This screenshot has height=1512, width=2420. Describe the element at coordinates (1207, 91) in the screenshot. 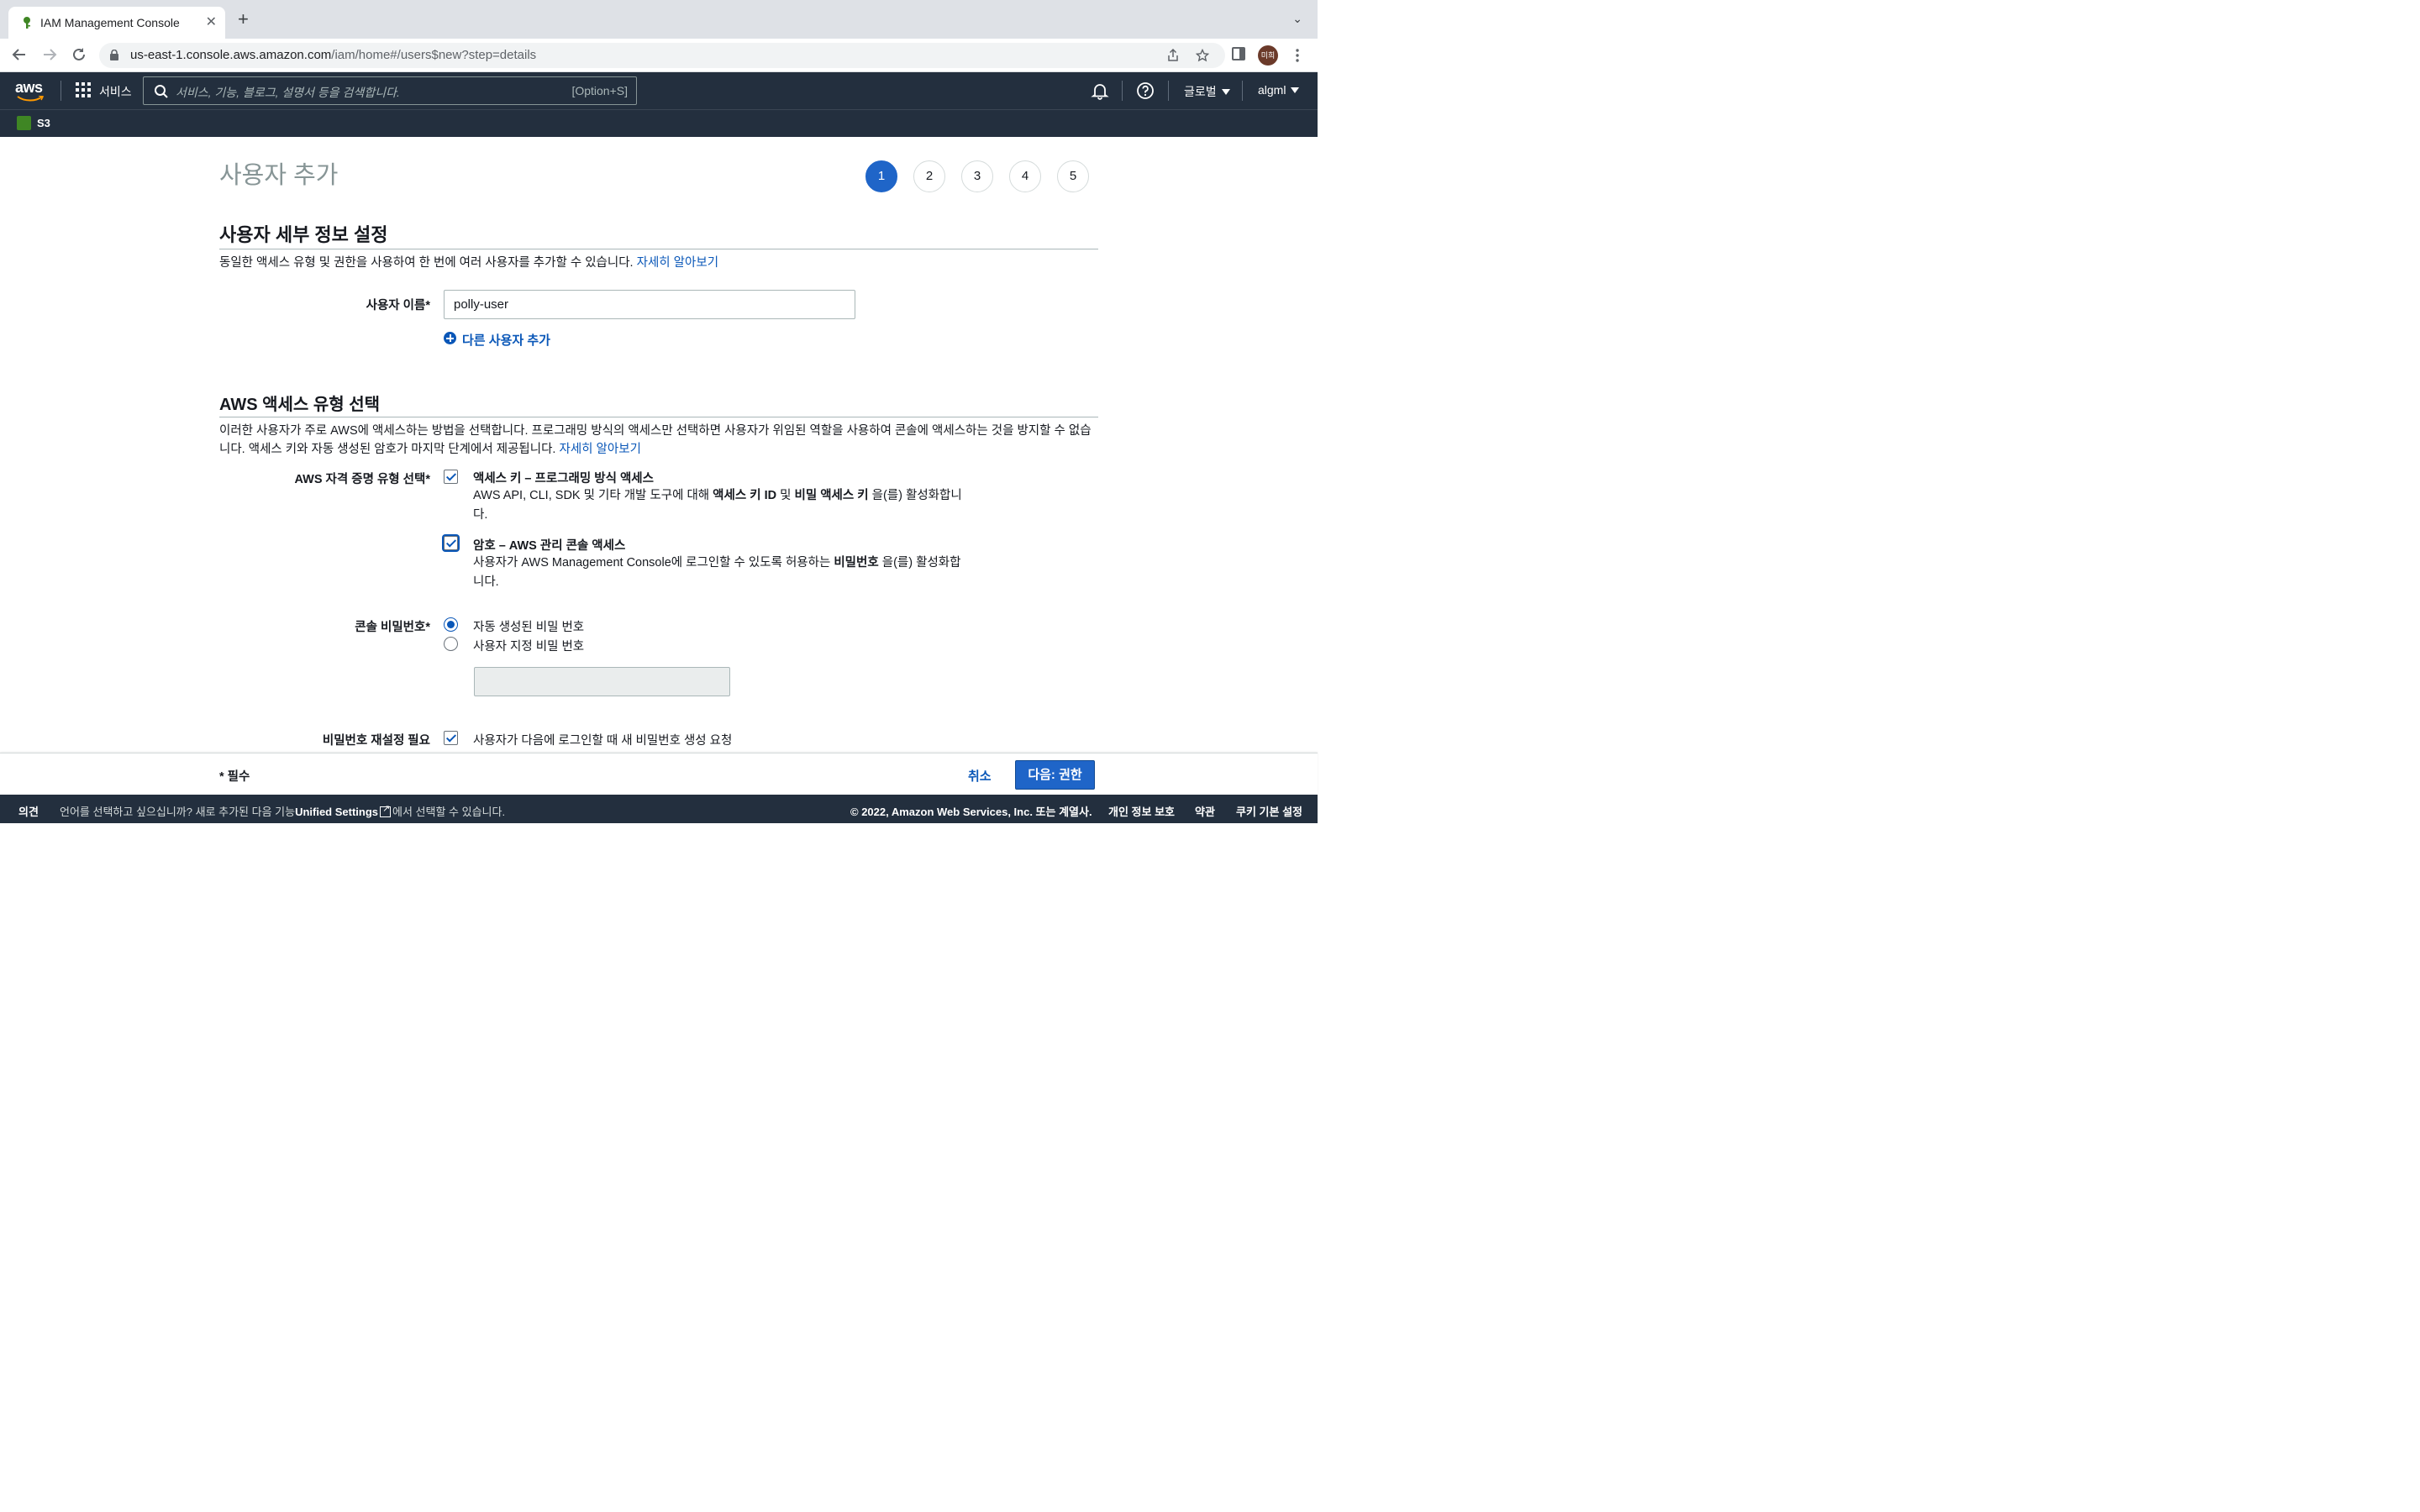

I see `region-selector: 글로벌` at that location.